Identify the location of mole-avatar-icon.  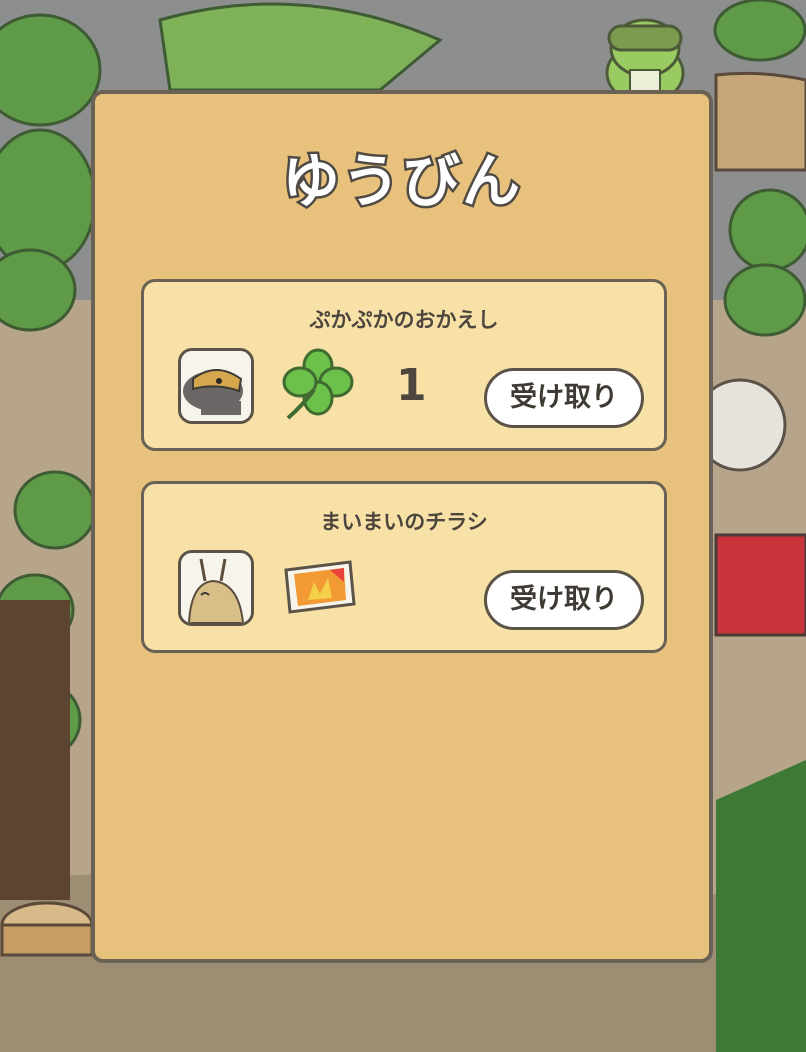
(216, 386).